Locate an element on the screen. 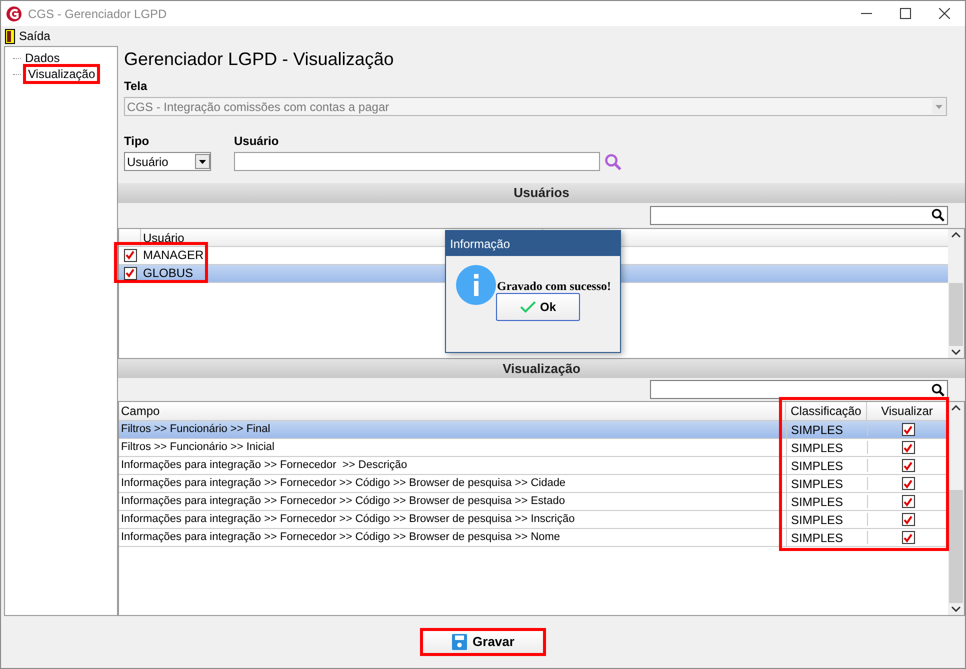 This screenshot has width=966, height=669. dialog-message: Gravado com sucesso! is located at coordinates (554, 286).